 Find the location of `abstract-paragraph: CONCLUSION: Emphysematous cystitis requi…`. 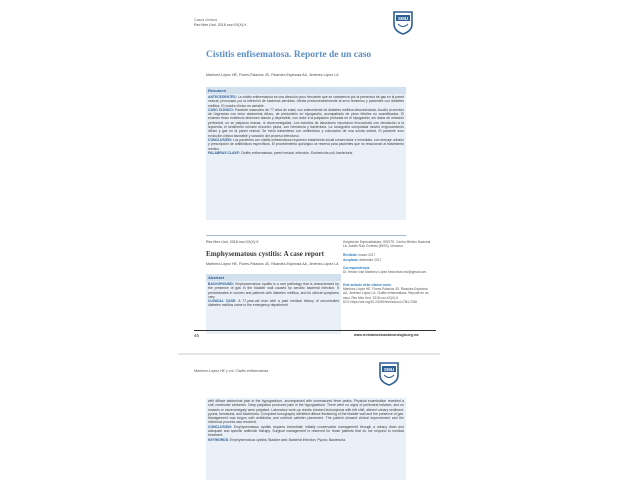

abstract-paragraph: CONCLUSION: Emphysematous cystitis requi… is located at coordinates (306, 431).